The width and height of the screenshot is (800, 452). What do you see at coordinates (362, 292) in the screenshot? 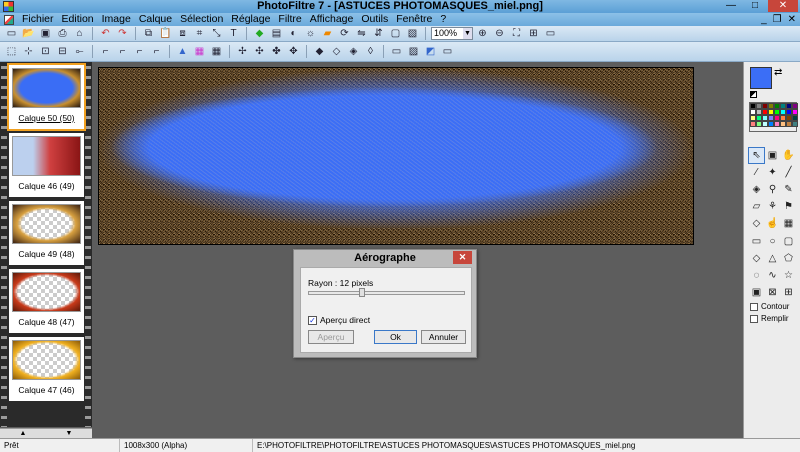
I see `radius-slider-thumb` at bounding box center [362, 292].